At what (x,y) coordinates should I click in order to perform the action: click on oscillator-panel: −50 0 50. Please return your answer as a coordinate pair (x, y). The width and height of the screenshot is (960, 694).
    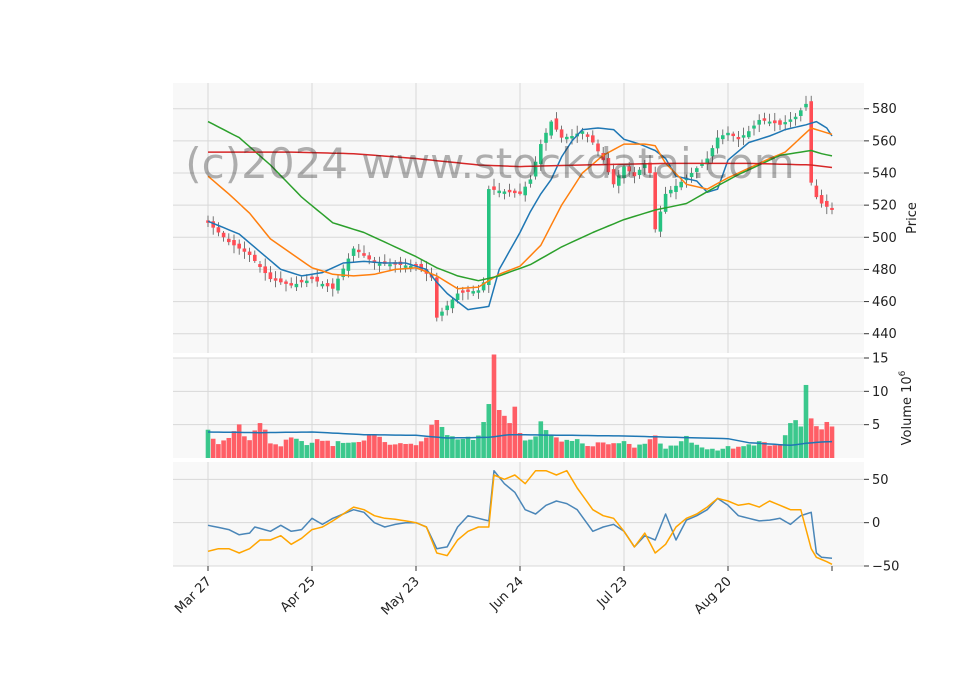
    Looking at the image, I should click on (536, 518).